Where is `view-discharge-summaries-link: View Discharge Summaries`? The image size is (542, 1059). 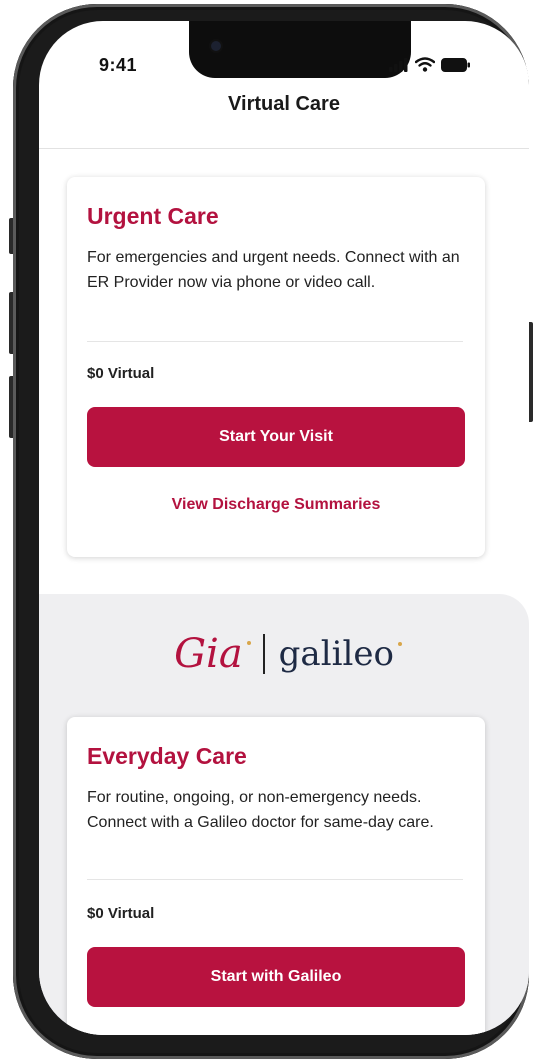 view-discharge-summaries-link: View Discharge Summaries is located at coordinates (276, 505).